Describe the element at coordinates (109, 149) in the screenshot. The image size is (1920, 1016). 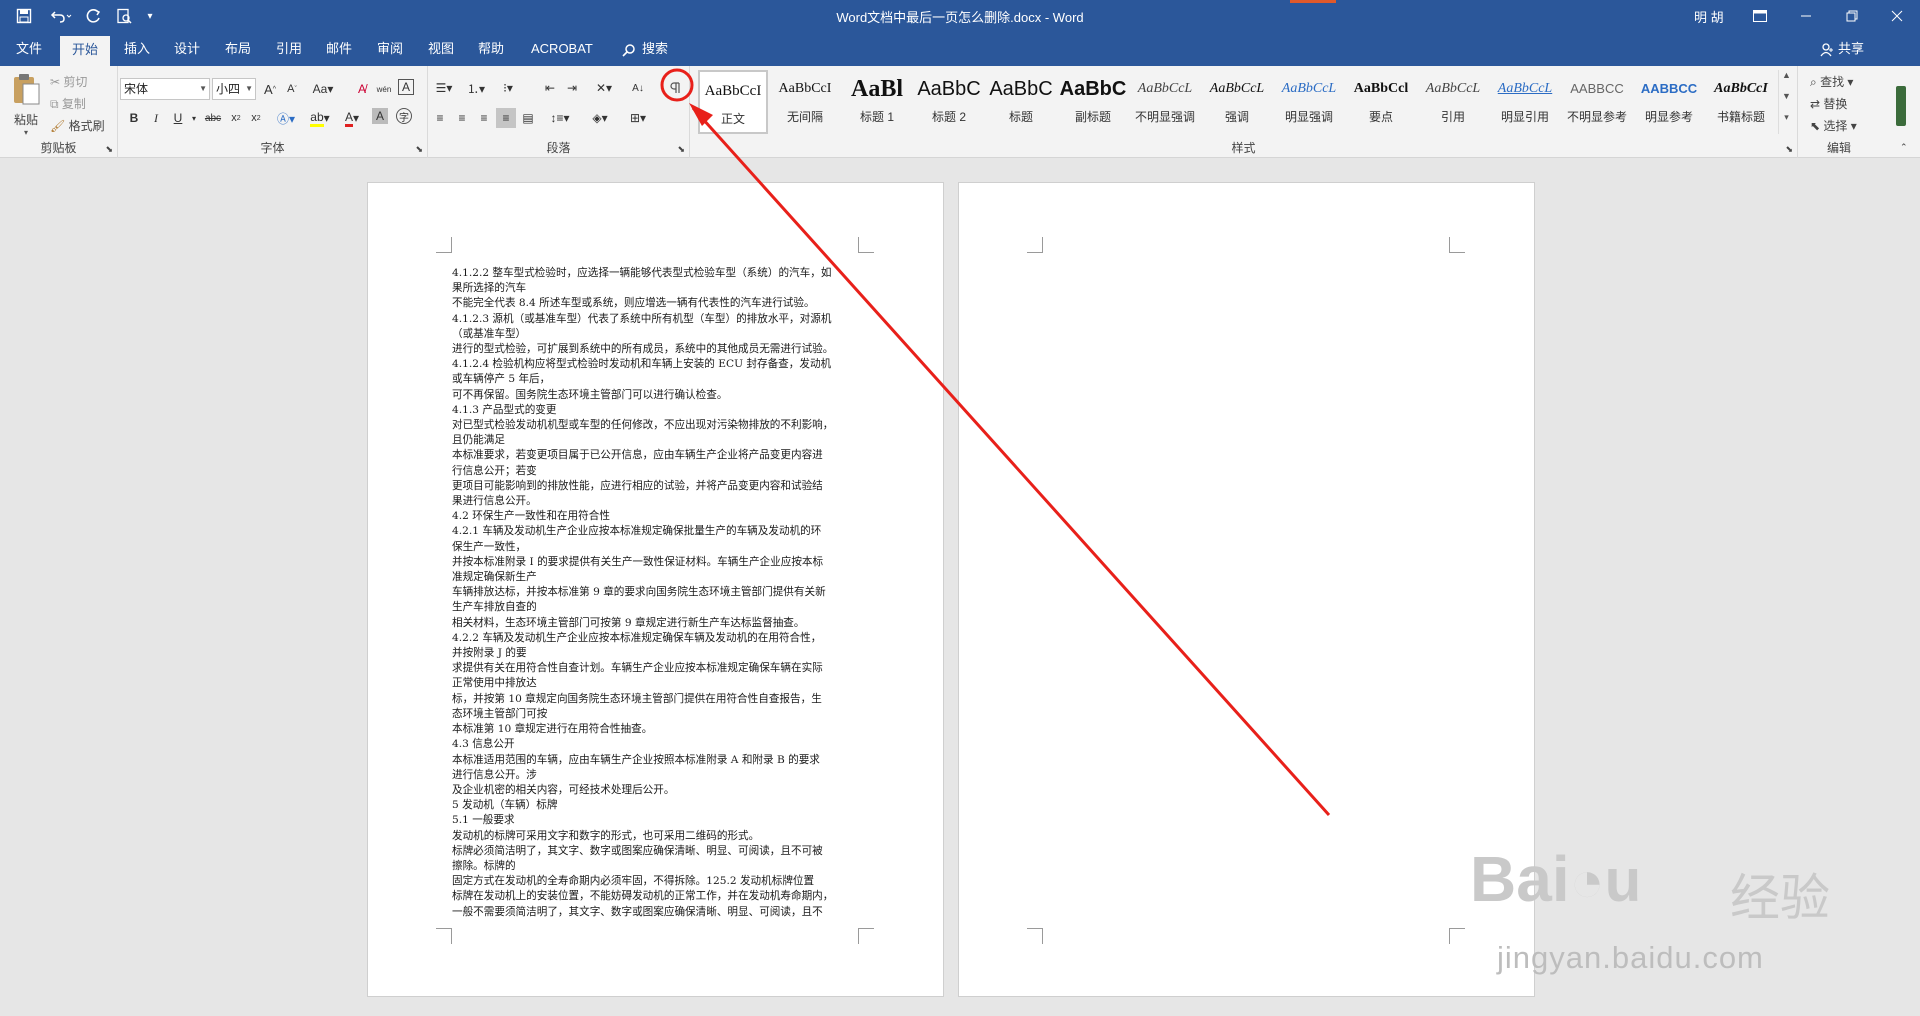
I see `clipboard-dialog-launcher-icon: ⬊` at that location.